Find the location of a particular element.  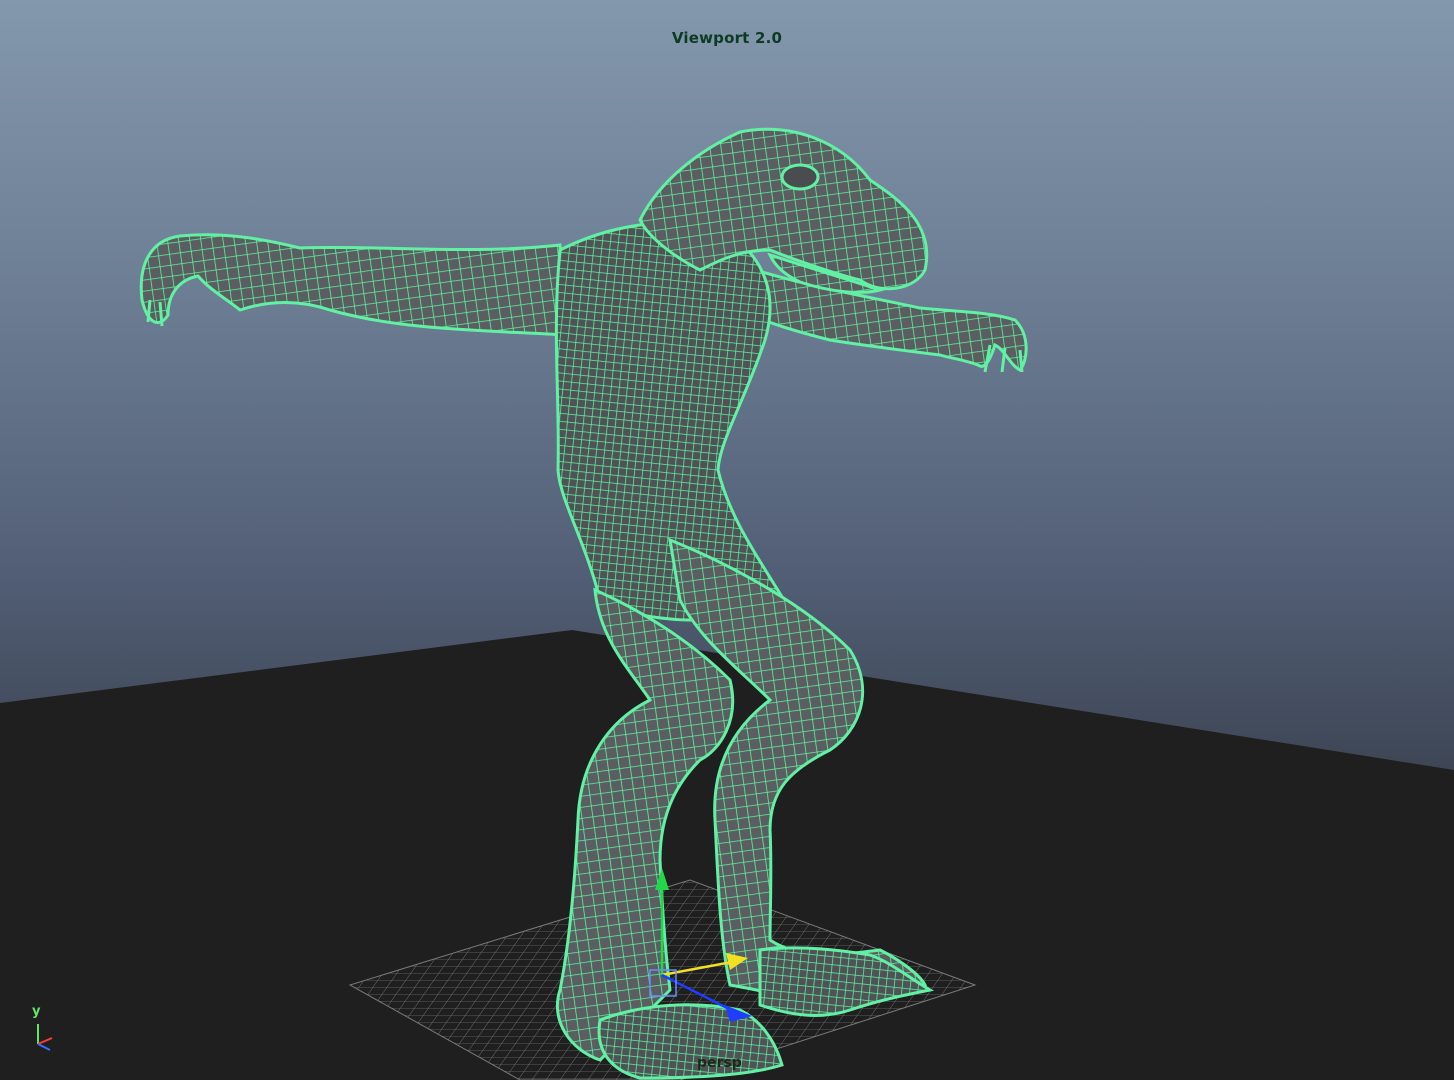

axis-indicator-icon: y is located at coordinates (47, 1029).